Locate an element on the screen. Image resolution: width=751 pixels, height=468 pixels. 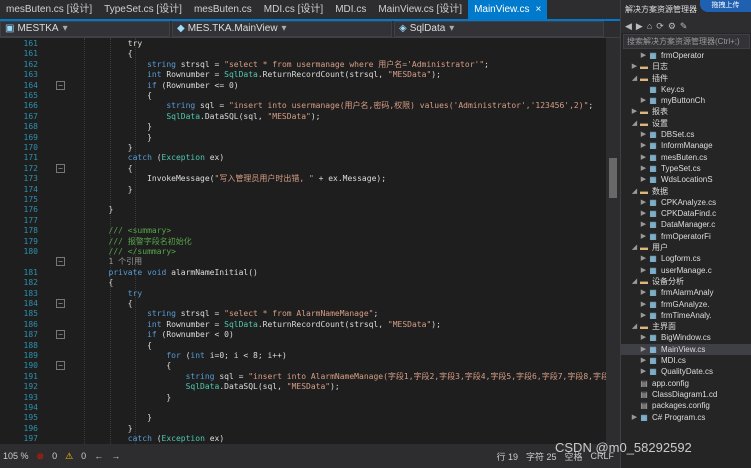
tree-file: ▶ ▦ CPKAnalyze.cs is located at coordinates (686, 202).